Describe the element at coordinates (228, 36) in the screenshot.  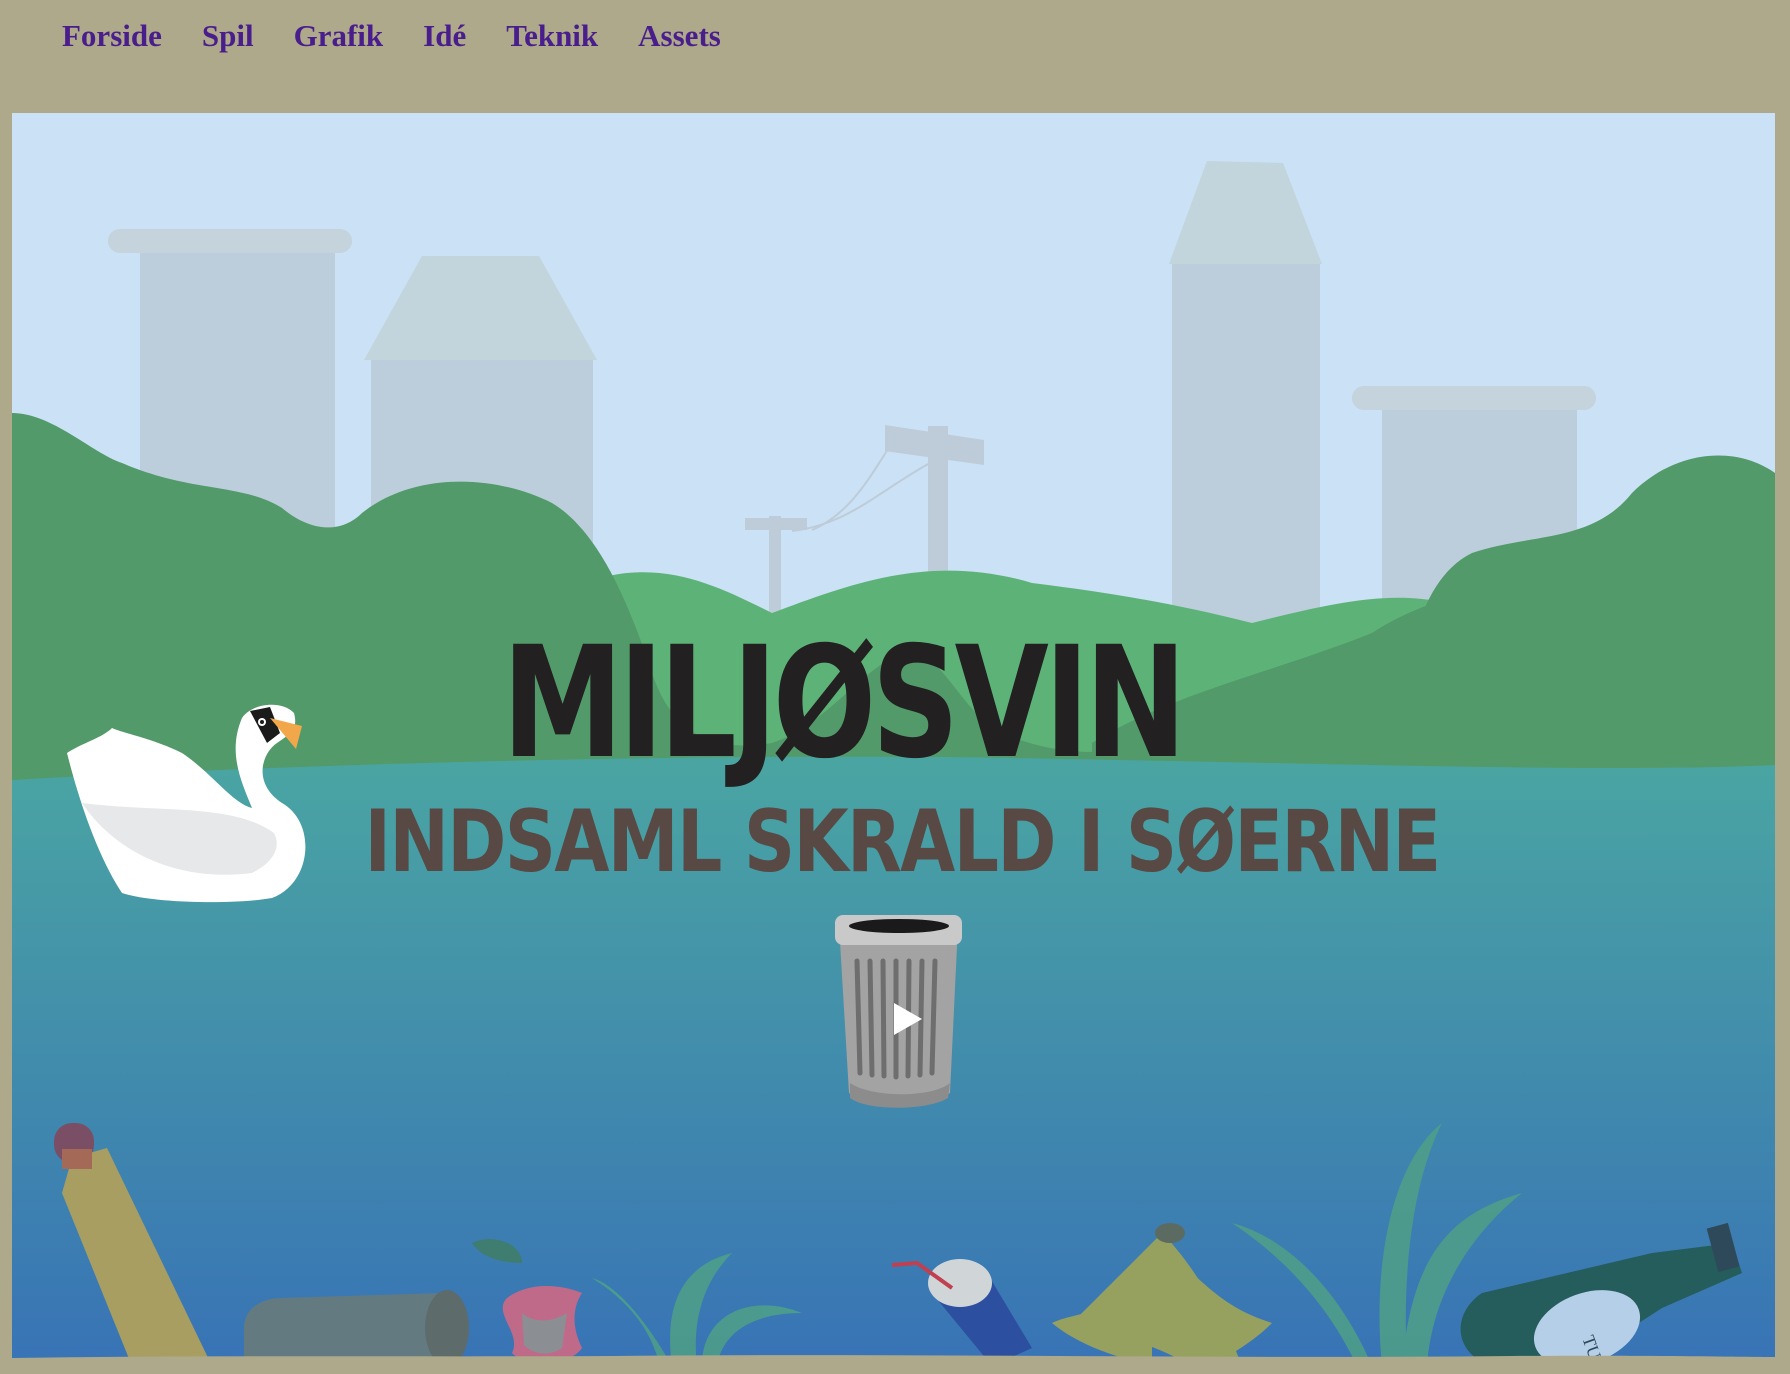
I see `nav-link-spil: Spil` at that location.